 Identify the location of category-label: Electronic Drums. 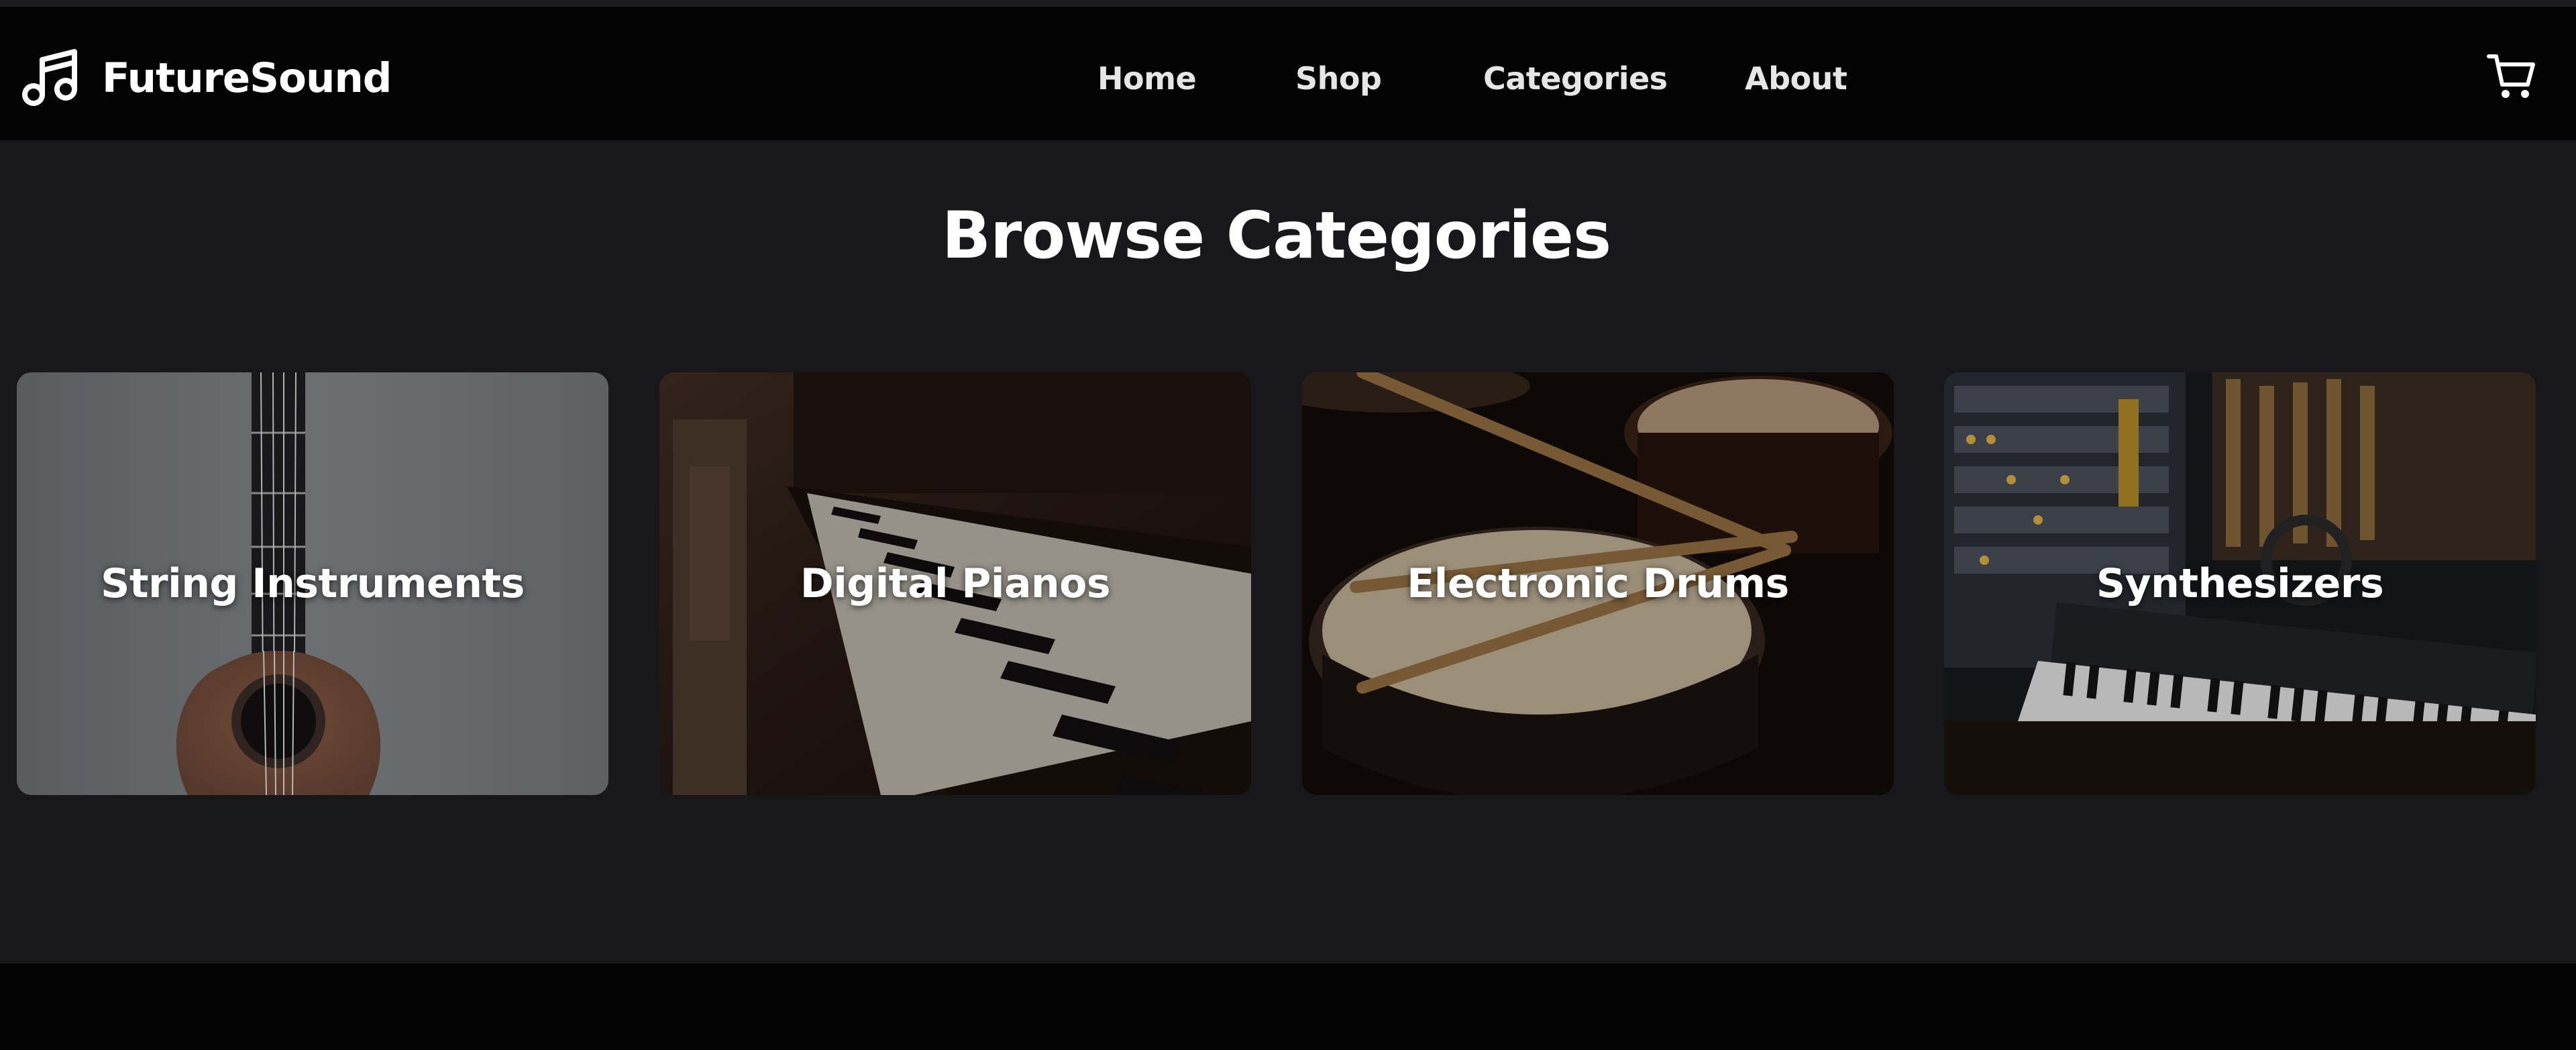
(1598, 584).